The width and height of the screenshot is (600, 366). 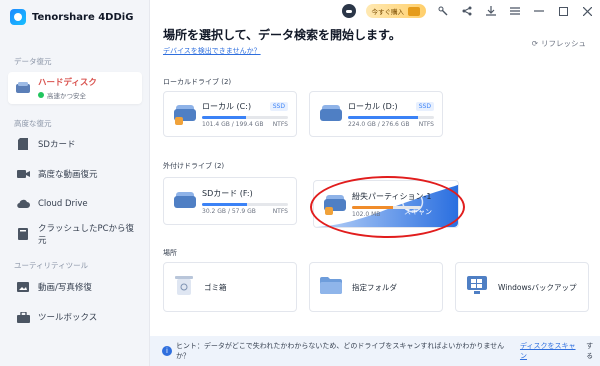 I want to click on local-drives-label: ローカルドライブ (2), so click(x=197, y=82).